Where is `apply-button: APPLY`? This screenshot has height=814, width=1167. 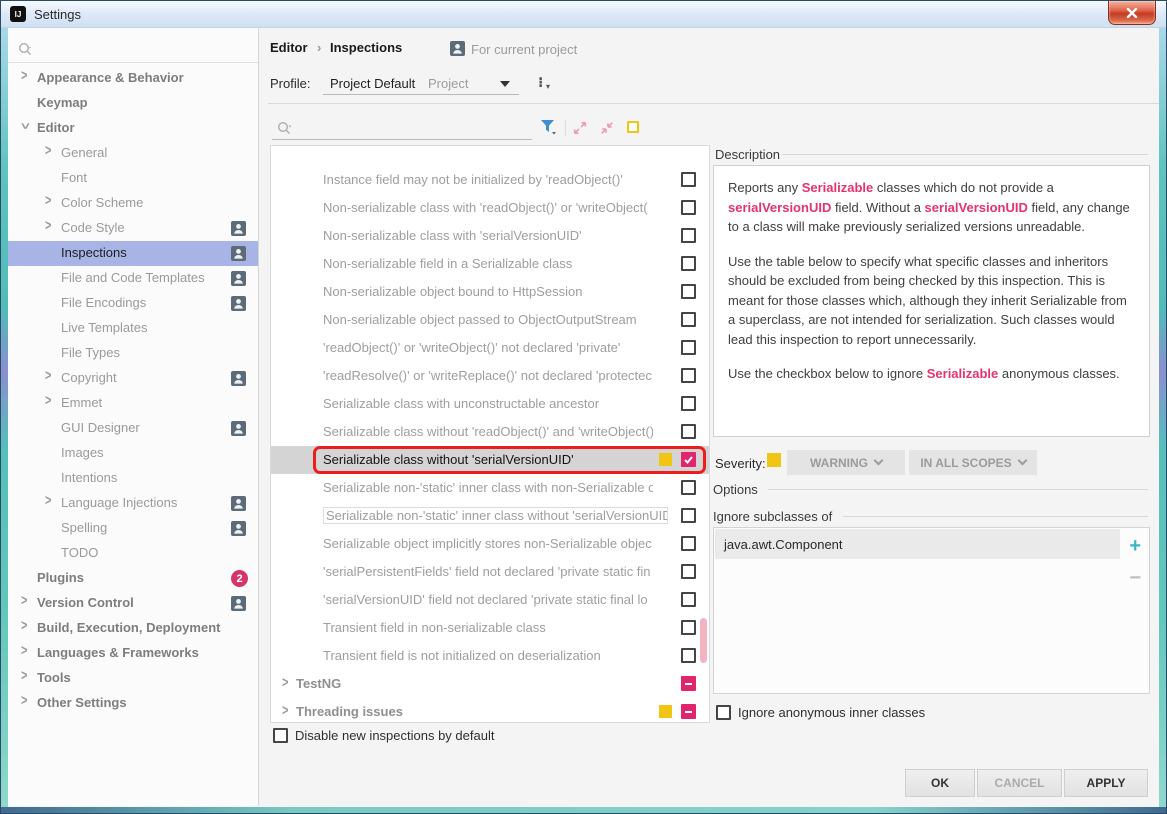 apply-button: APPLY is located at coordinates (1106, 783).